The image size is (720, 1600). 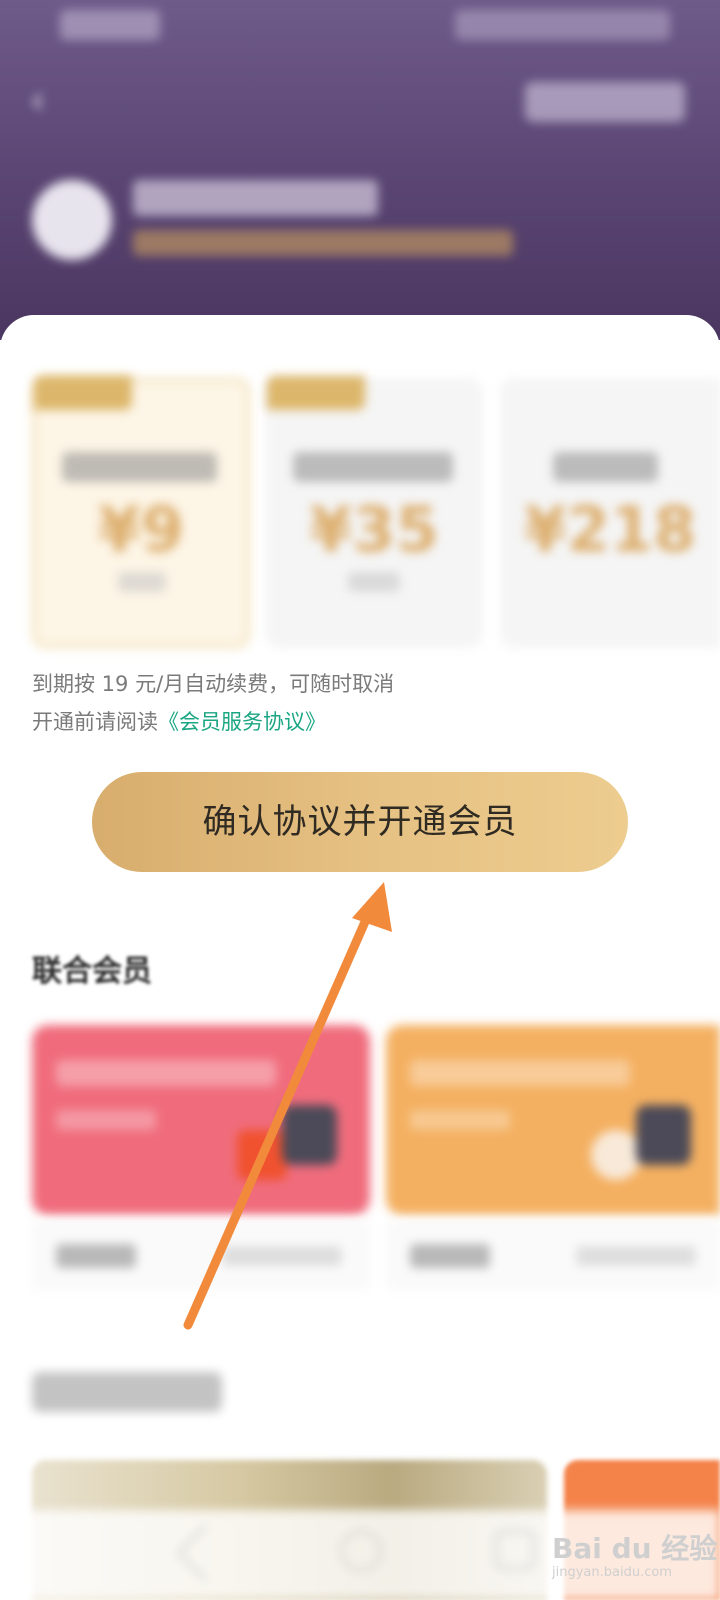 What do you see at coordinates (562, 25) in the screenshot?
I see `status-bar-icons` at bounding box center [562, 25].